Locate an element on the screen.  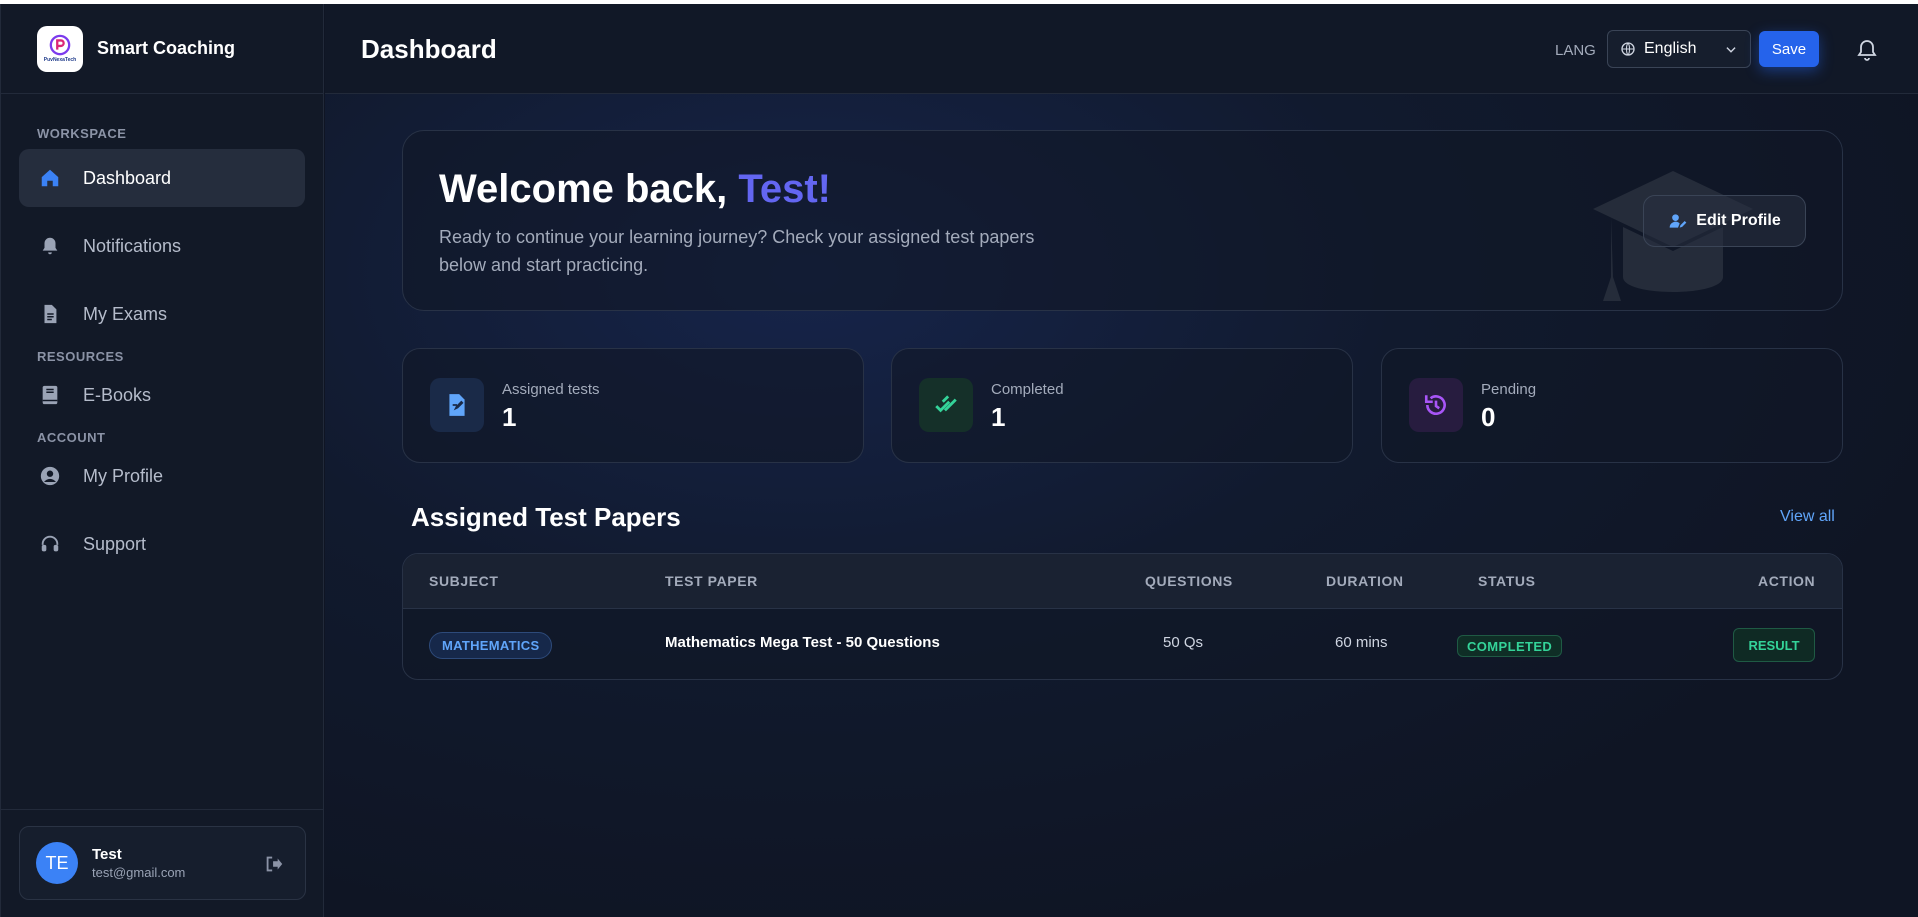
brand: PuvNexaTech Smart Coaching is located at coordinates (162, 49).